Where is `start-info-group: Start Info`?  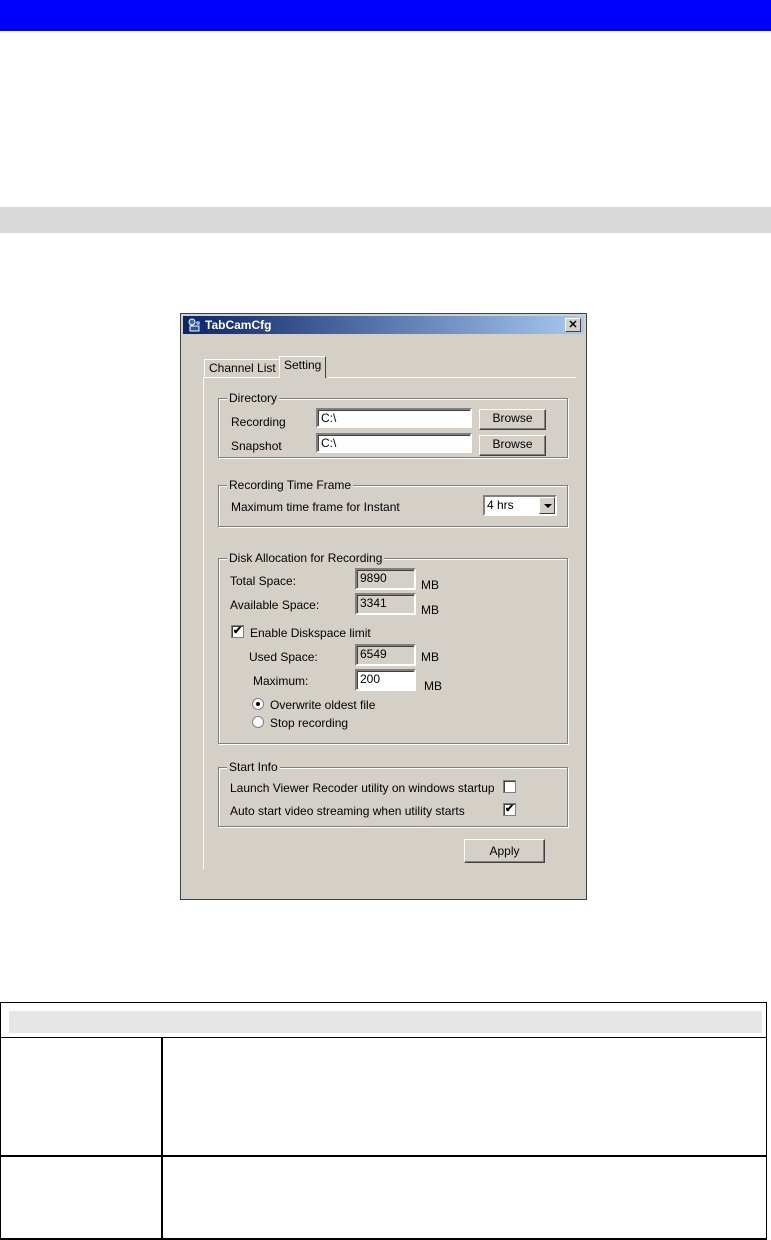 start-info-group: Start Info is located at coordinates (393, 793).